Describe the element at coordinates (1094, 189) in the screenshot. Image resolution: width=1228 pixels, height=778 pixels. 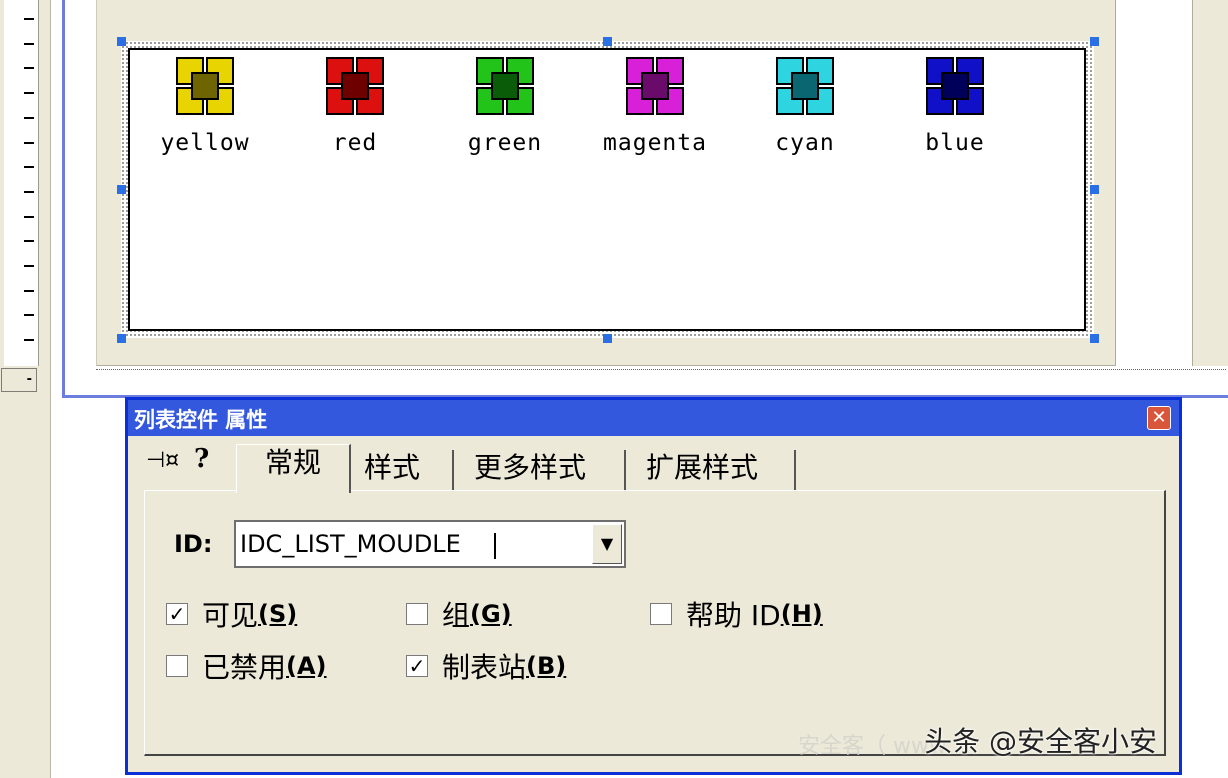
I see `resize-handle-mid-right` at that location.